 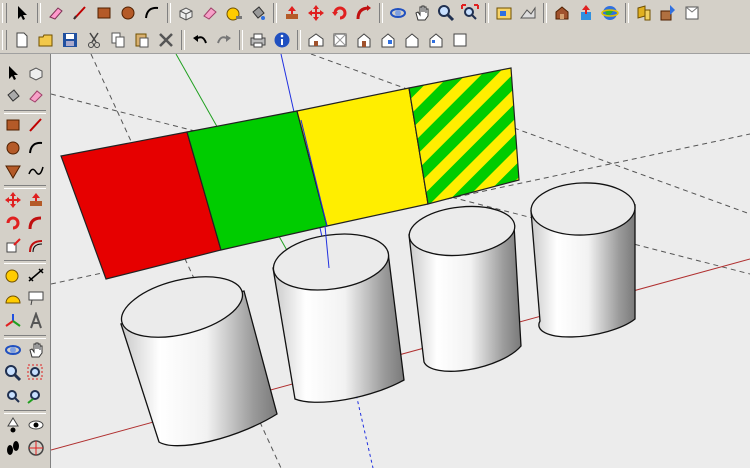 What do you see at coordinates (118, 40) in the screenshot?
I see `copy-icon` at bounding box center [118, 40].